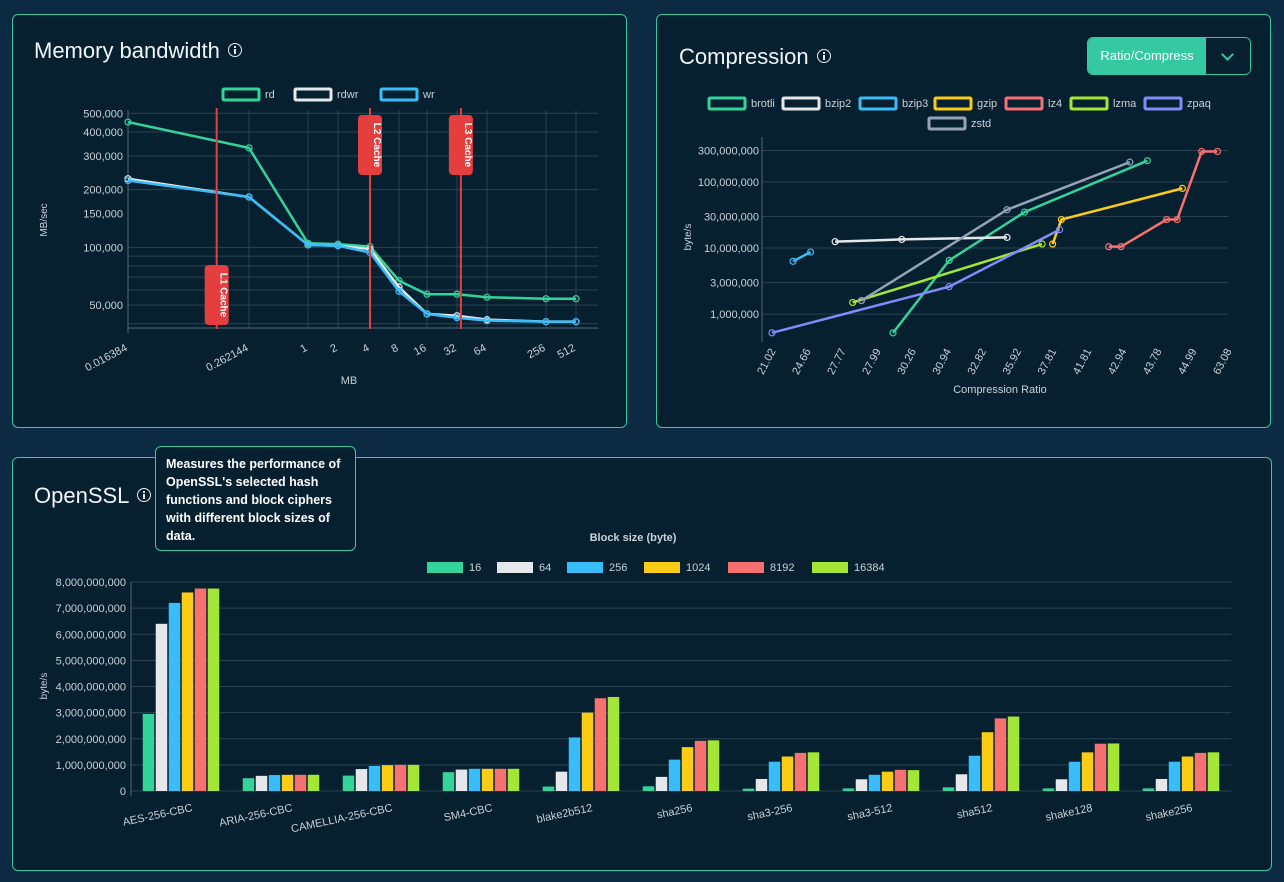 The width and height of the screenshot is (1284, 882). Describe the element at coordinates (943, 362) in the screenshot. I see `x-tick-label: 30.94` at that location.